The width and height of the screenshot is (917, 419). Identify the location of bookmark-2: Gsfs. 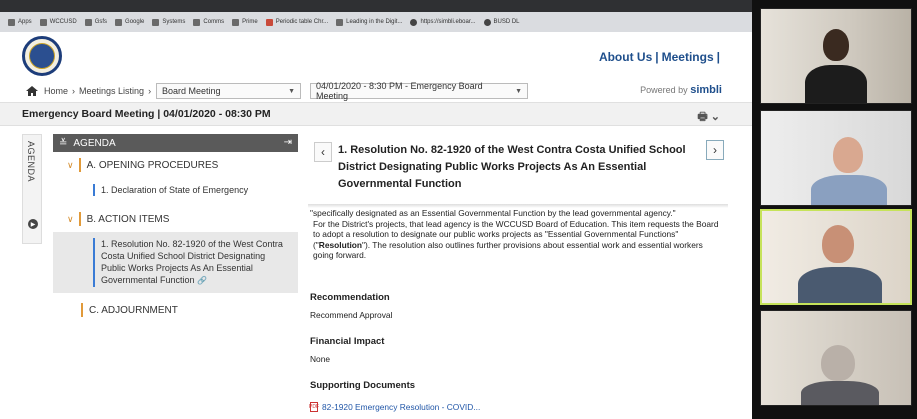
(95, 22).